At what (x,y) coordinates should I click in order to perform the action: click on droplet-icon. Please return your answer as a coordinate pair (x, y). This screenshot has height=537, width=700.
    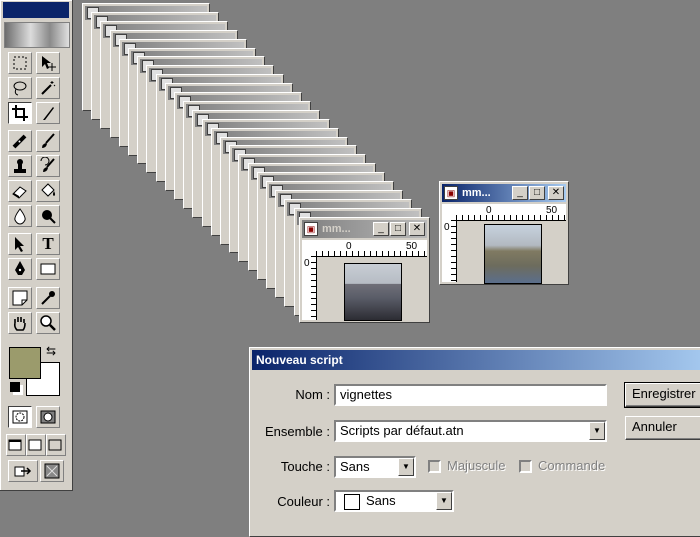
    Looking at the image, I should click on (20, 216).